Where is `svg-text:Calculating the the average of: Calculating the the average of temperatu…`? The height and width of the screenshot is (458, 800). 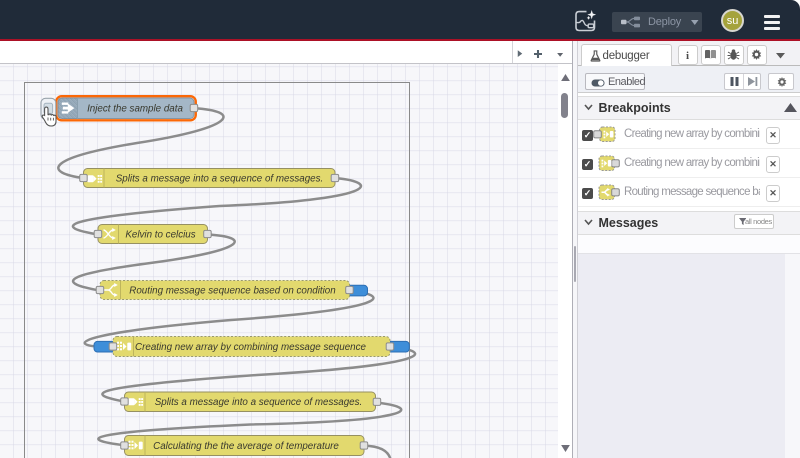 svg-text:Calculating the the average of: Calculating the the average of temperatu… is located at coordinates (246, 446).